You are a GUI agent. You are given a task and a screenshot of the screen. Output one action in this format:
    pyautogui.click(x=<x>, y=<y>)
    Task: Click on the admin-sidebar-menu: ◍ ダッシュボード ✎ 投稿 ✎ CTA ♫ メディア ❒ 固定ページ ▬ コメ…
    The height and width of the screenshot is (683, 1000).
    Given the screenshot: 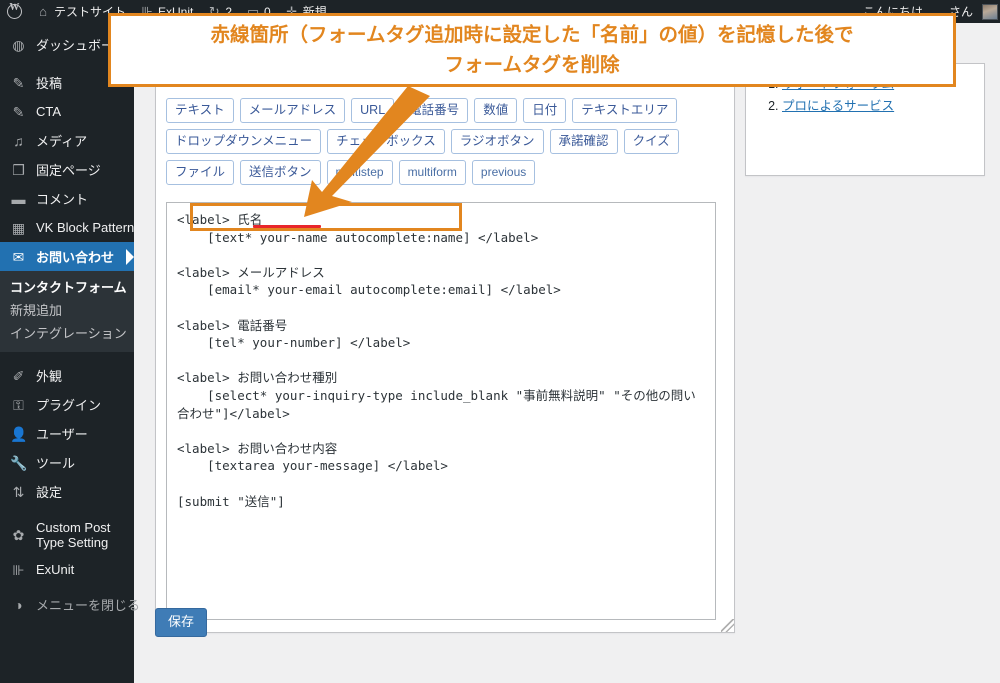 What is the action you would take?
    pyautogui.click(x=70, y=353)
    